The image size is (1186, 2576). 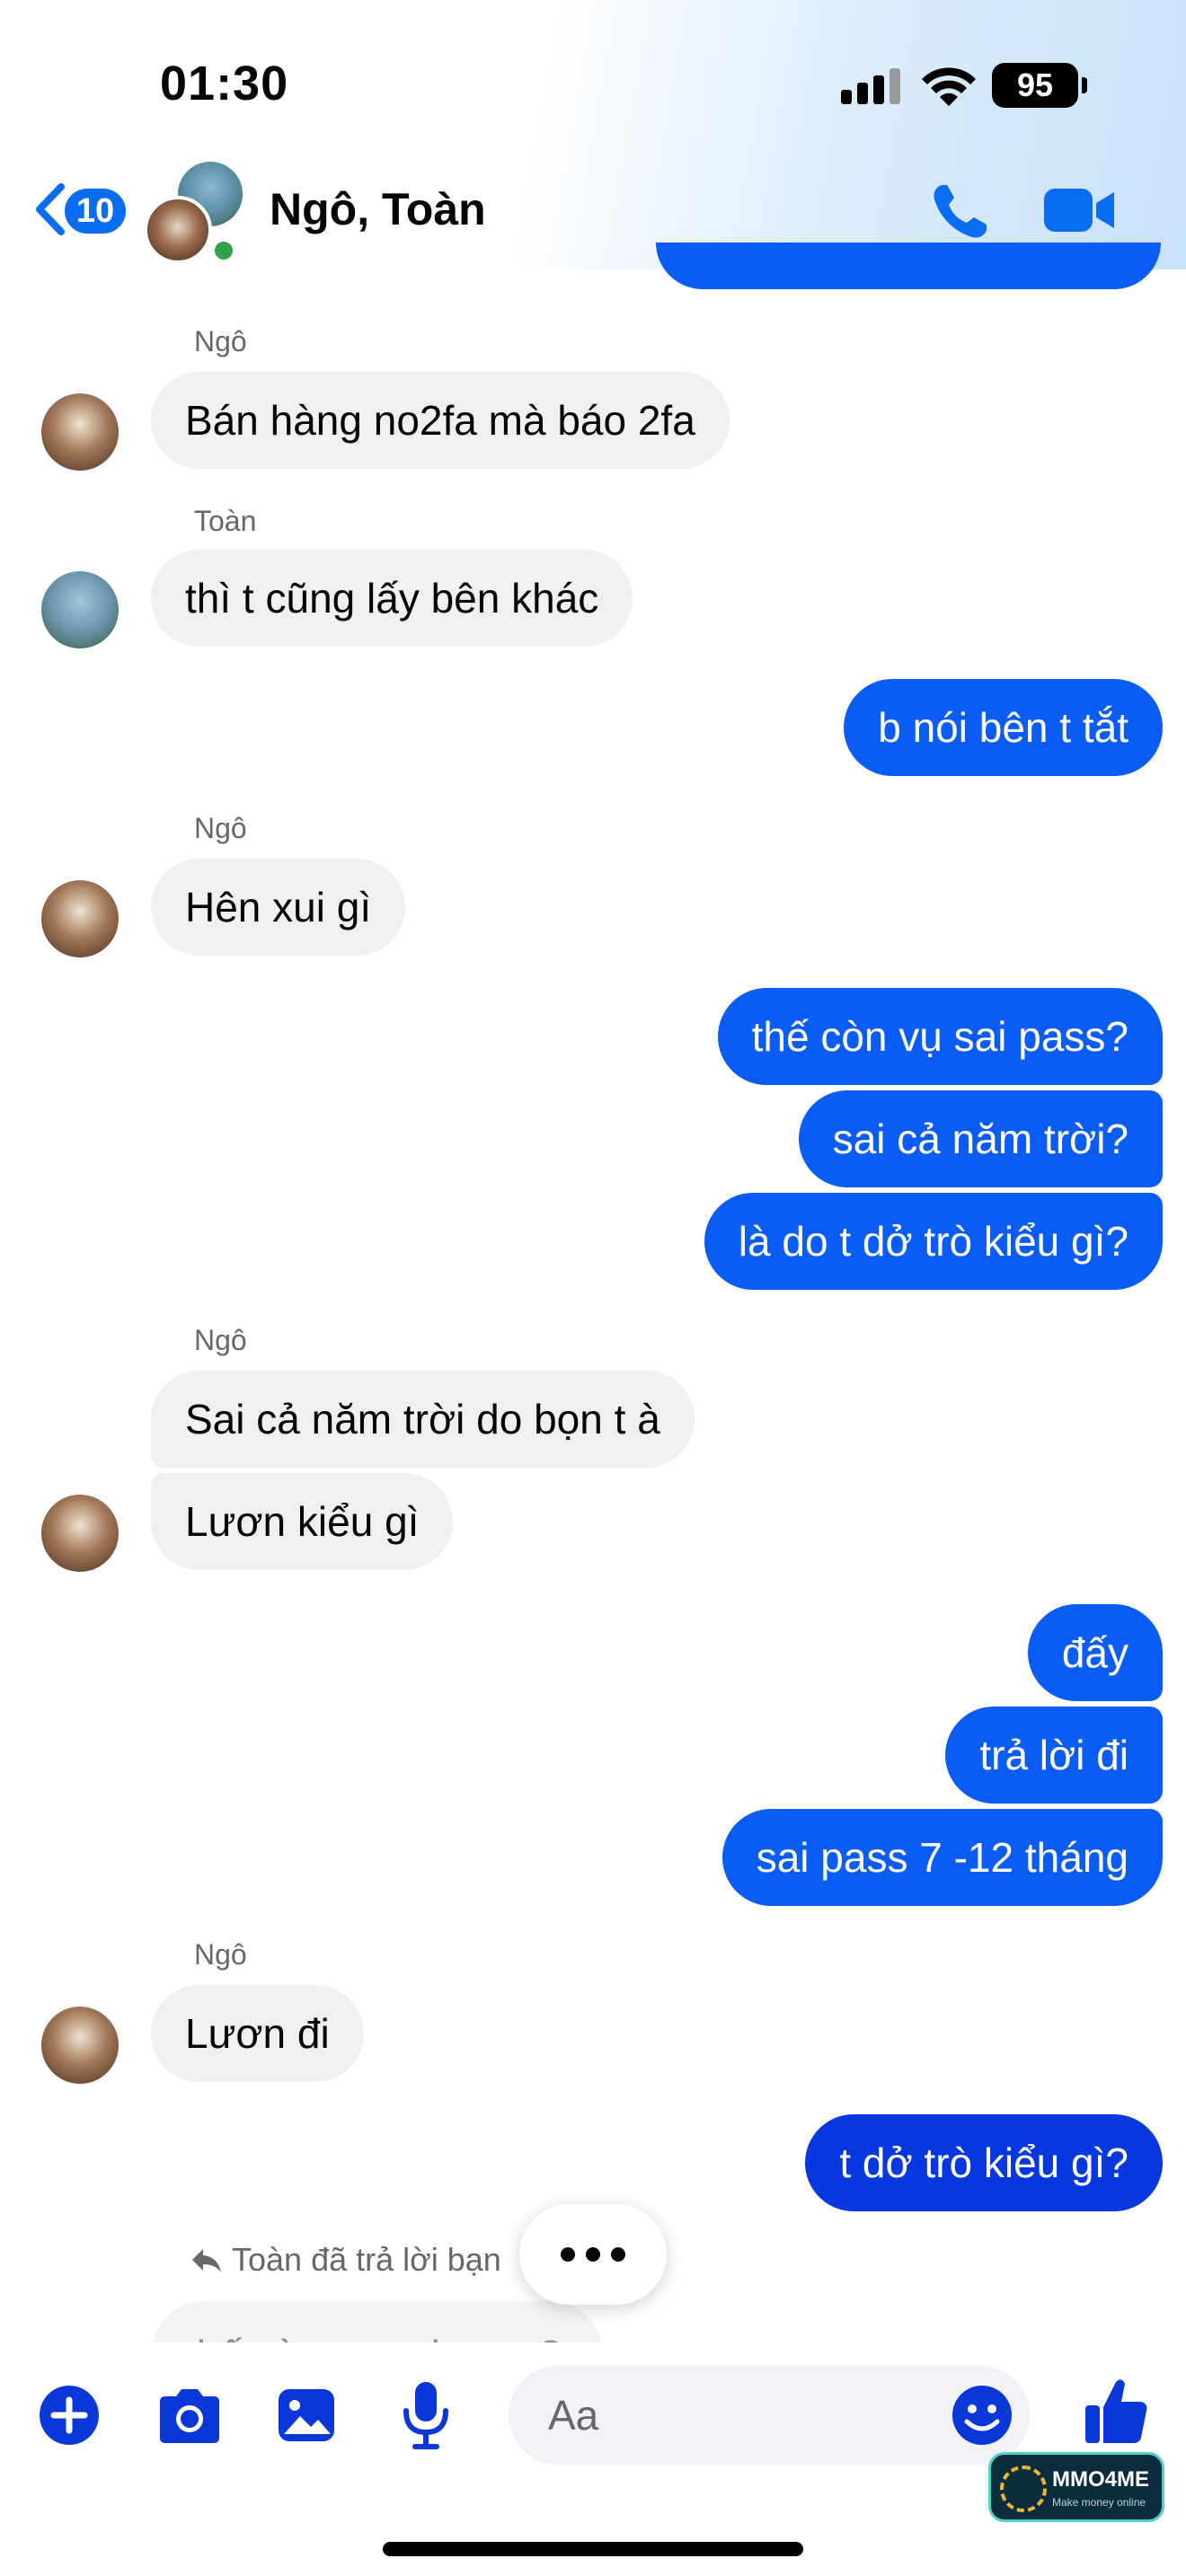 I want to click on message-bubble-incoming: Hên xui gì, so click(x=278, y=907).